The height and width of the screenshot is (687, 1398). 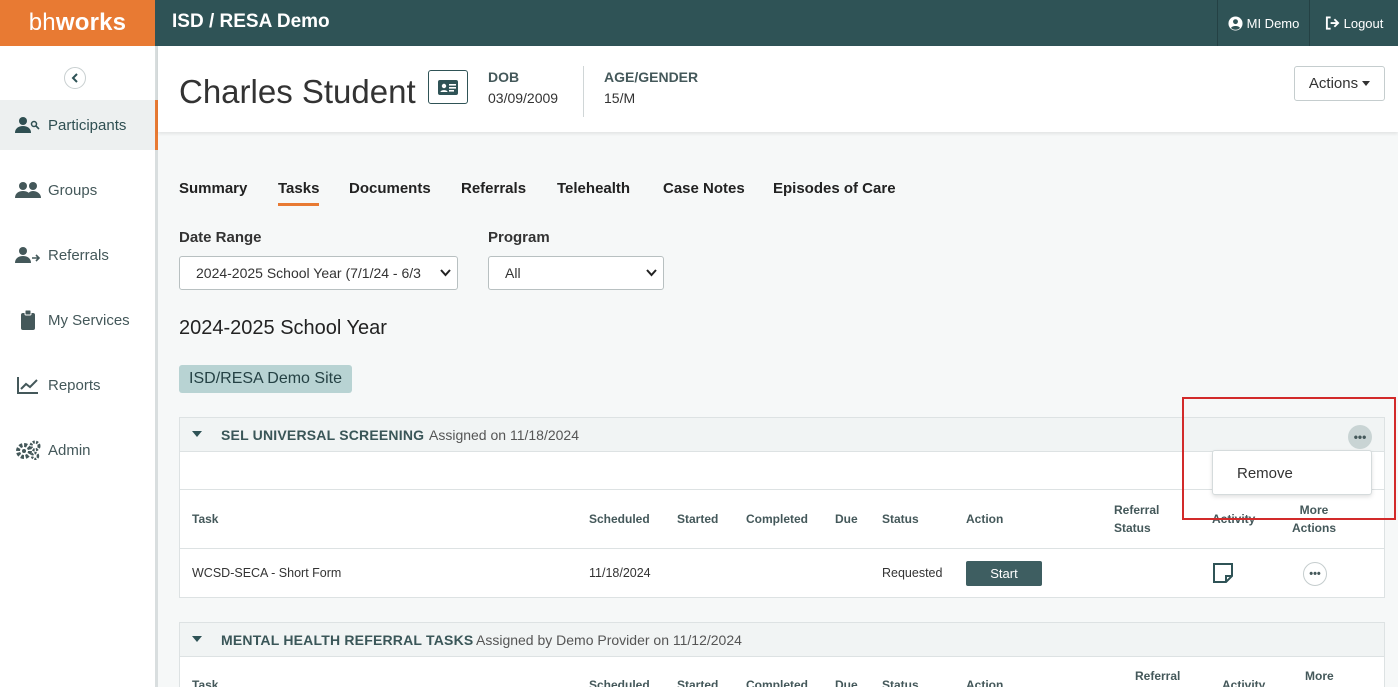 I want to click on sidebar-item-my-services: My Services, so click(x=77, y=320).